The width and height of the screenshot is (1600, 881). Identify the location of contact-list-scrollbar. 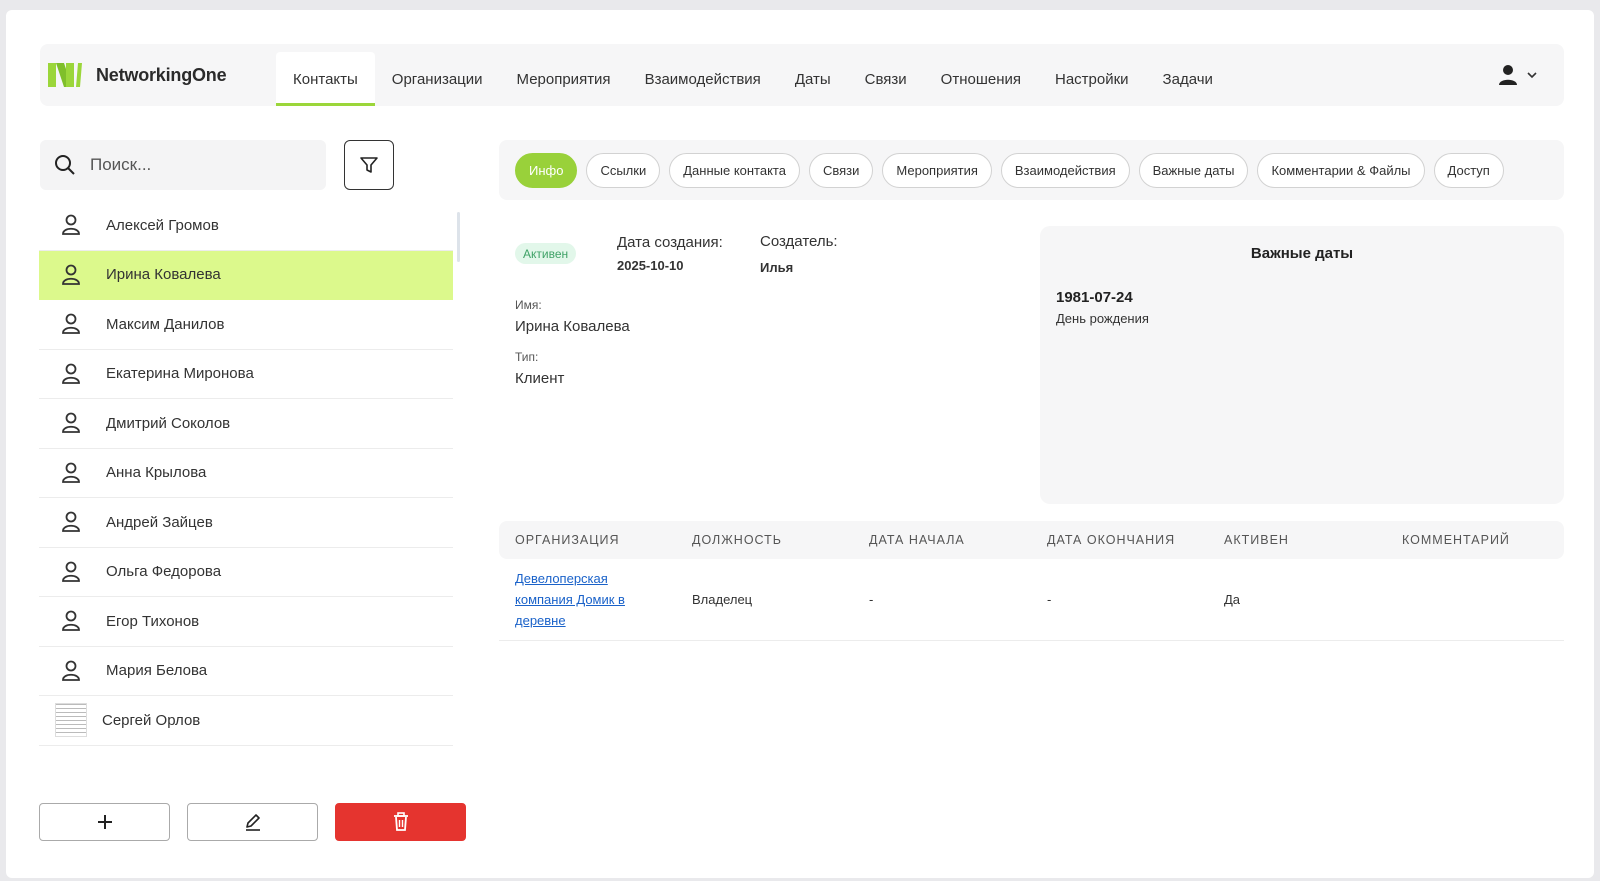
(458, 237).